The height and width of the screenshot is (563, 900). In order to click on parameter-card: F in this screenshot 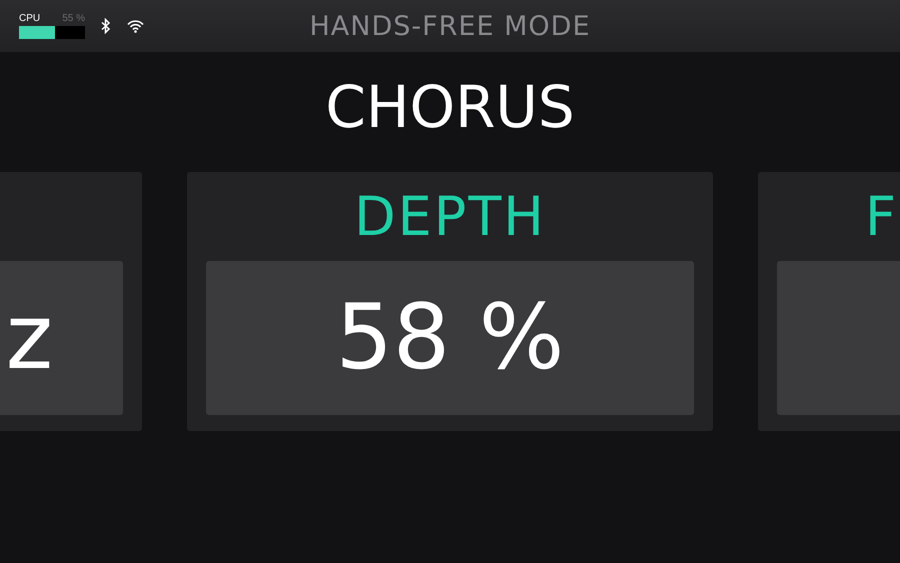, I will do `click(829, 301)`.